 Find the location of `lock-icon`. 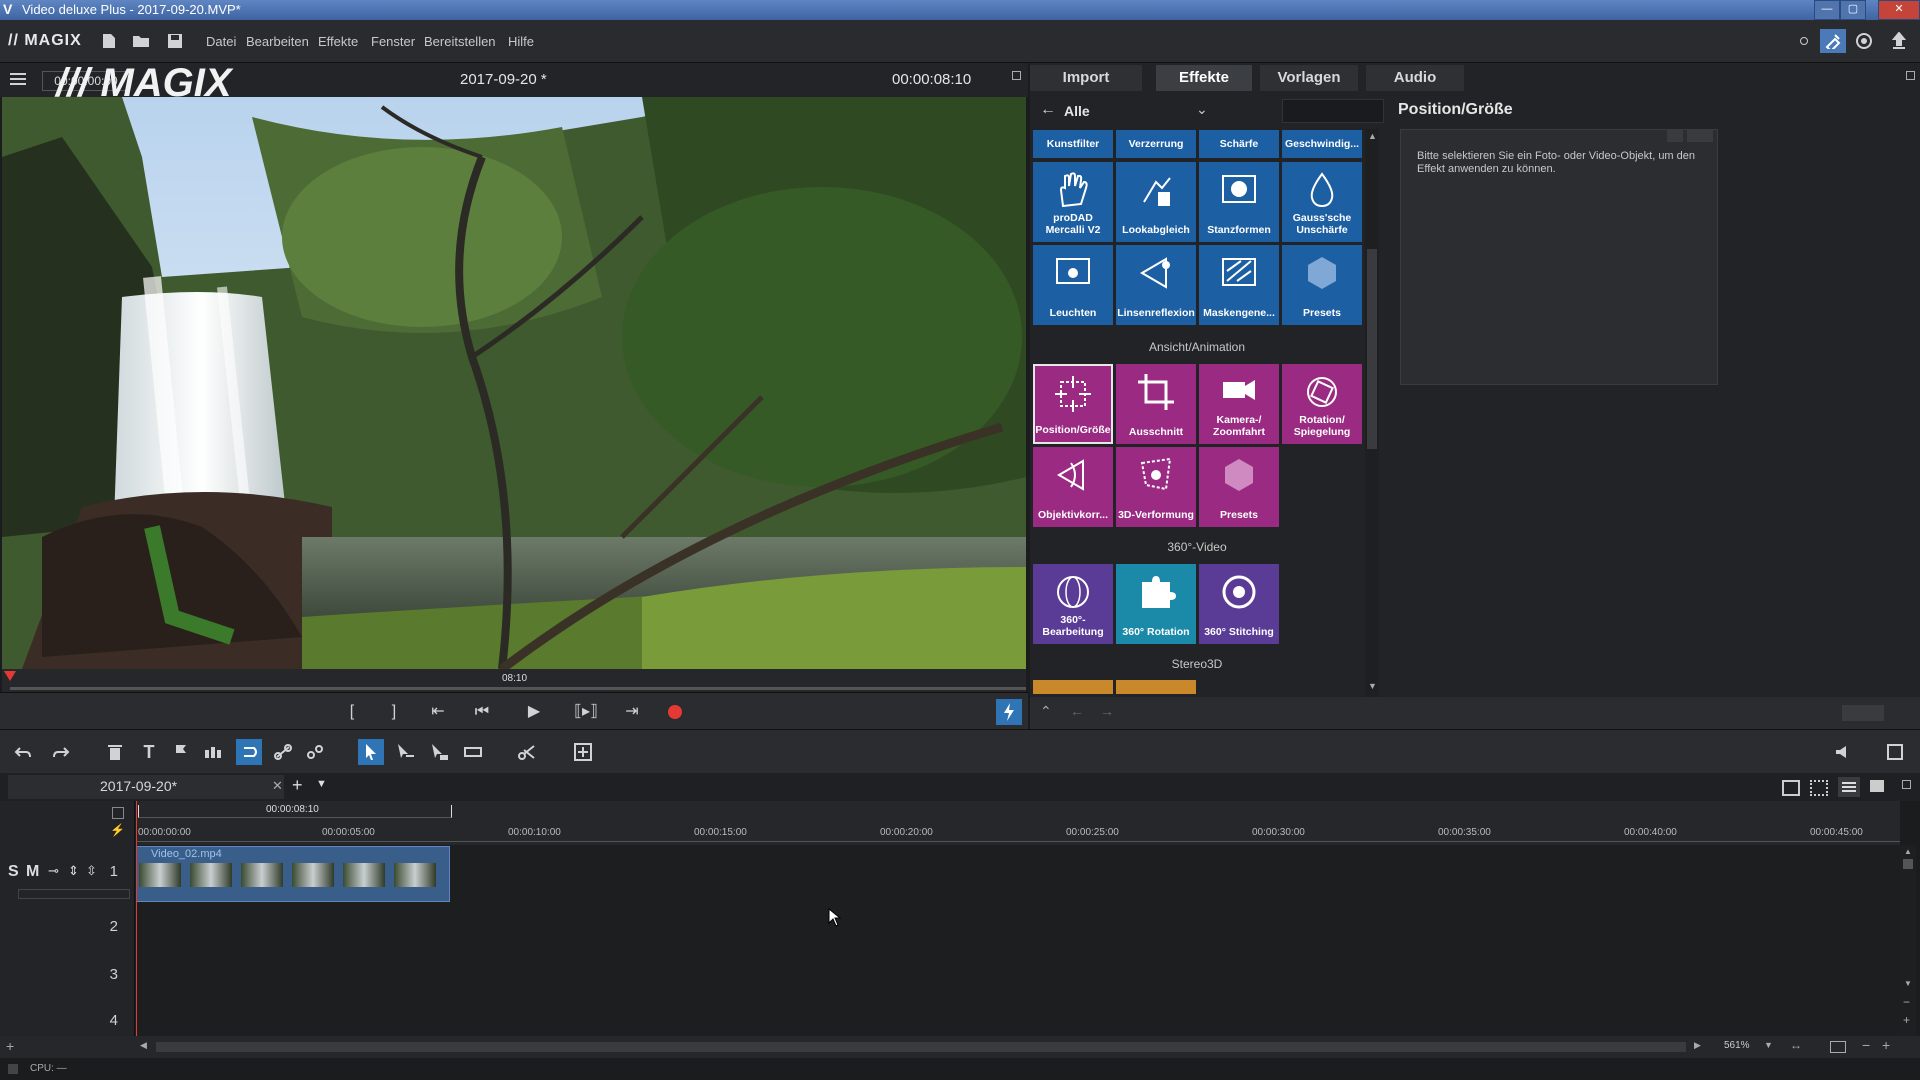

lock-icon is located at coordinates (118, 813).